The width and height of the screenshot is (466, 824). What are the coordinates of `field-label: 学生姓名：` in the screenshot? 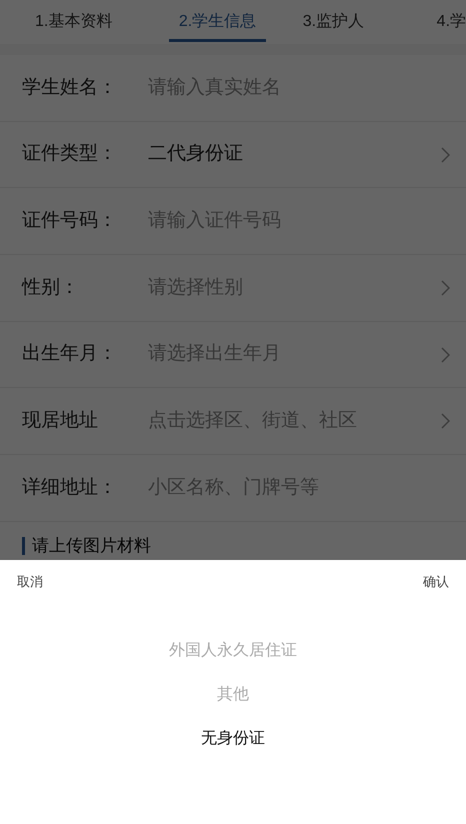 It's located at (70, 88).